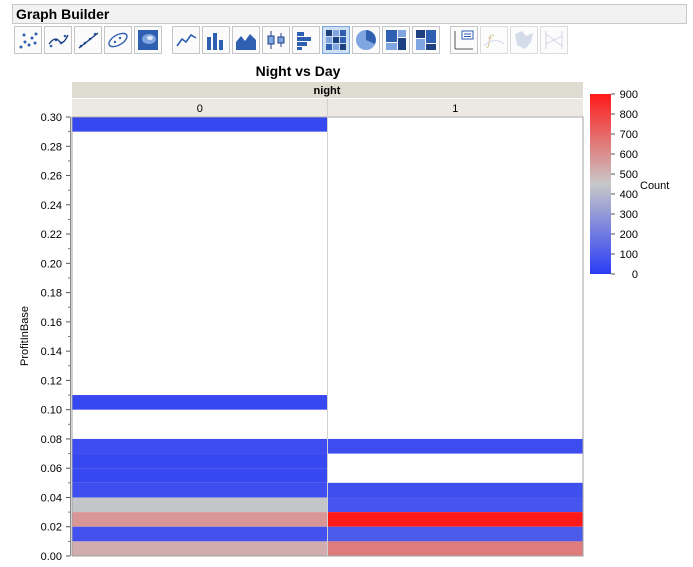  Describe the element at coordinates (51, 147) in the screenshot. I see `y-tick-label: 0.28` at that location.